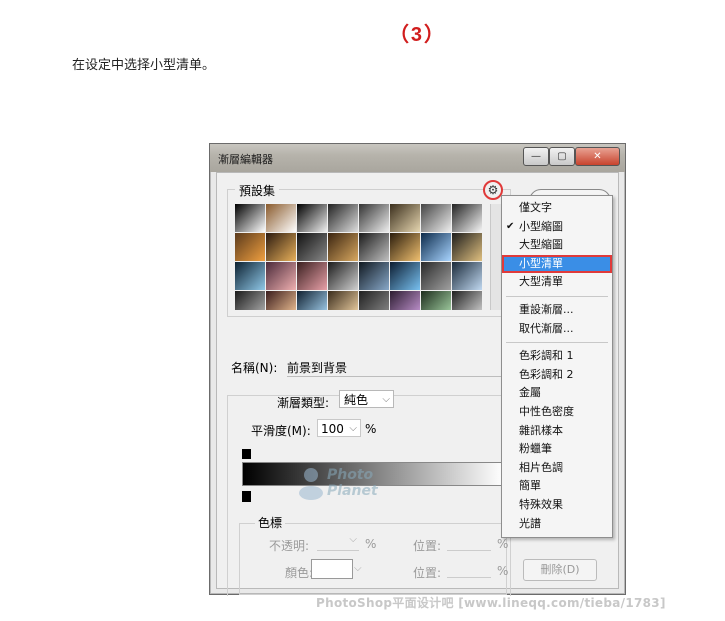 Image resolution: width=725 pixels, height=621 pixels. What do you see at coordinates (557, 282) in the screenshot?
I see `menu-item-large-list: 大型清單` at bounding box center [557, 282].